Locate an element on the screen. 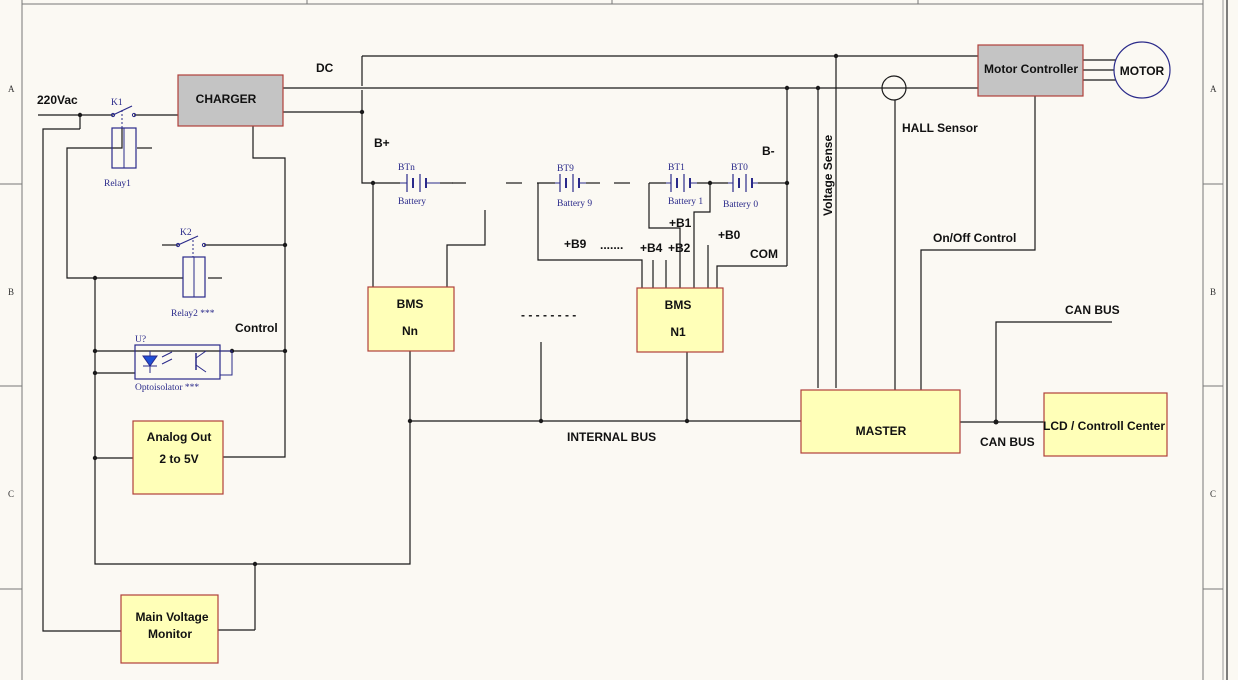  bms-nn-block: BMS Nn is located at coordinates (411, 319).